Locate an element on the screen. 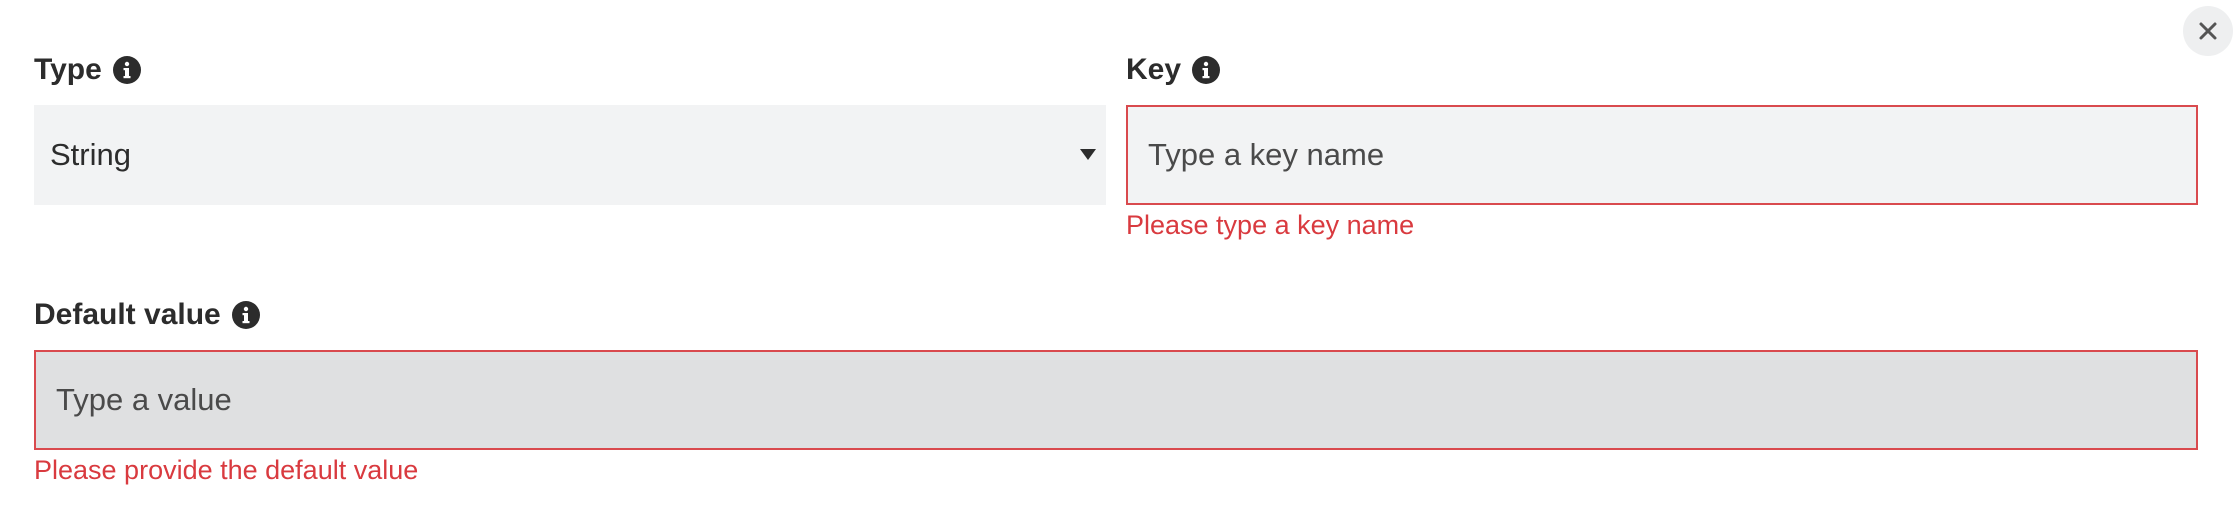 The image size is (2234, 530). close-button is located at coordinates (2208, 31).